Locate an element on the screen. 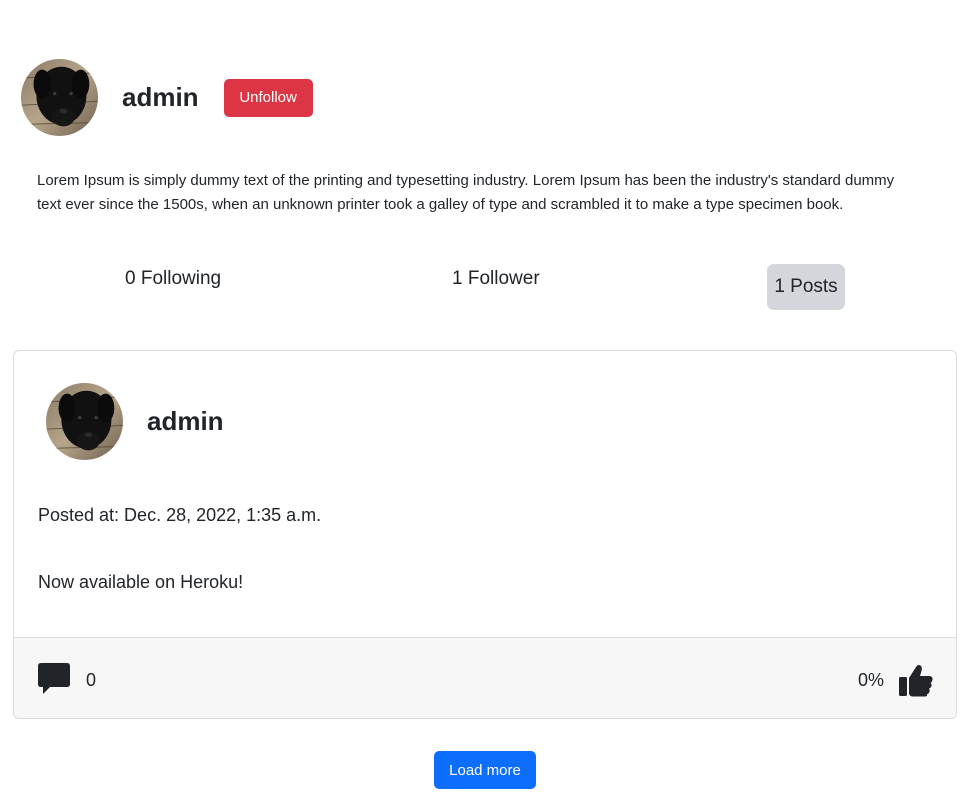 The image size is (970, 799). post-footer: 0 0% is located at coordinates (485, 677).